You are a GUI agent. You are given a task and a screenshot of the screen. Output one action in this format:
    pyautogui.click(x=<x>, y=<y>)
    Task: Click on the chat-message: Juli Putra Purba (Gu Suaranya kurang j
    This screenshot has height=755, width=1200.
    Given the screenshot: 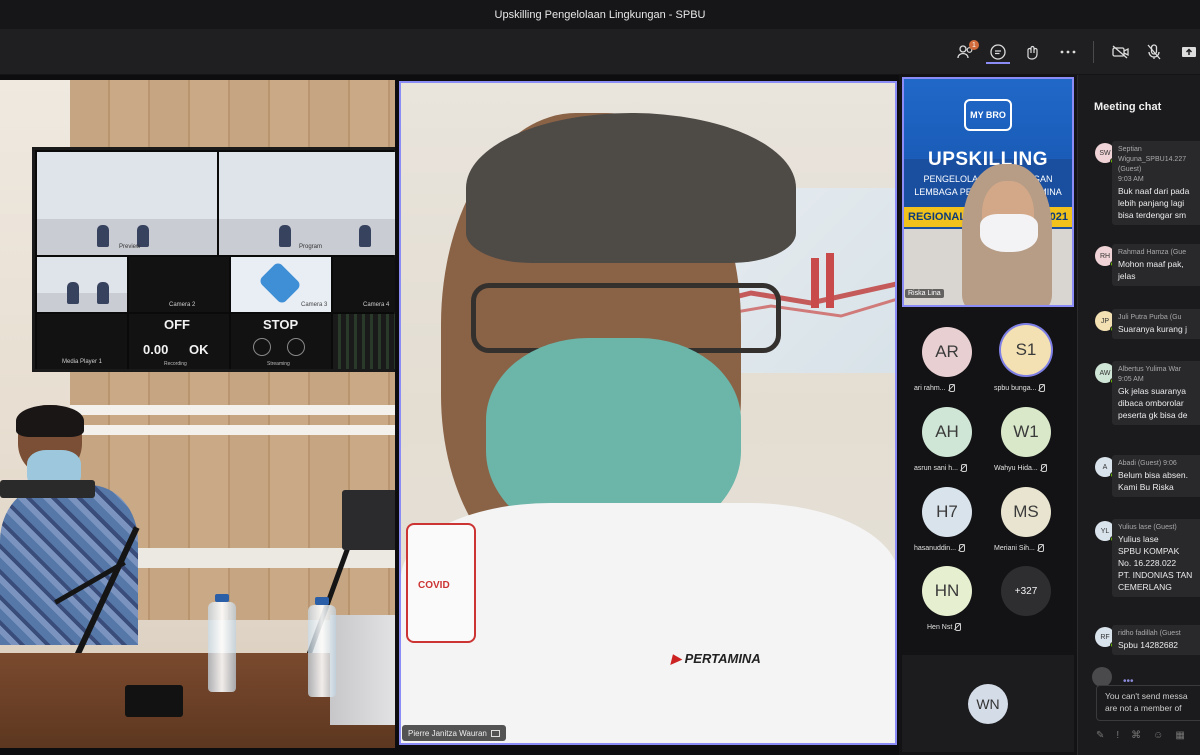 What is the action you would take?
    pyautogui.click(x=1156, y=324)
    